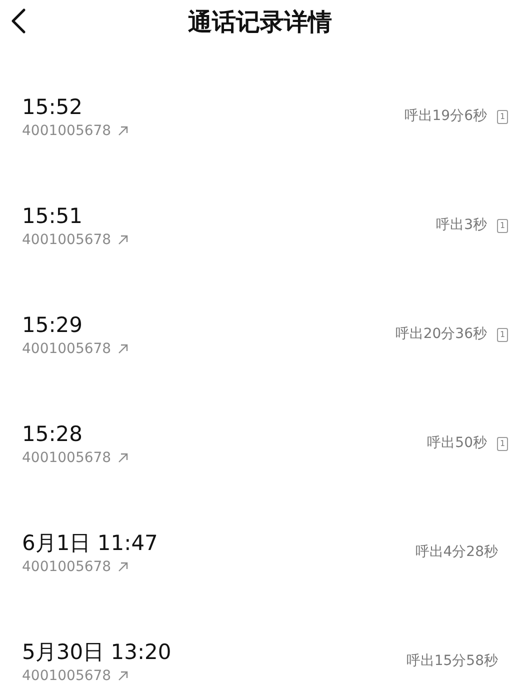  Describe the element at coordinates (452, 661) in the screenshot. I see `call-duration: 呼出15分58秒` at that location.